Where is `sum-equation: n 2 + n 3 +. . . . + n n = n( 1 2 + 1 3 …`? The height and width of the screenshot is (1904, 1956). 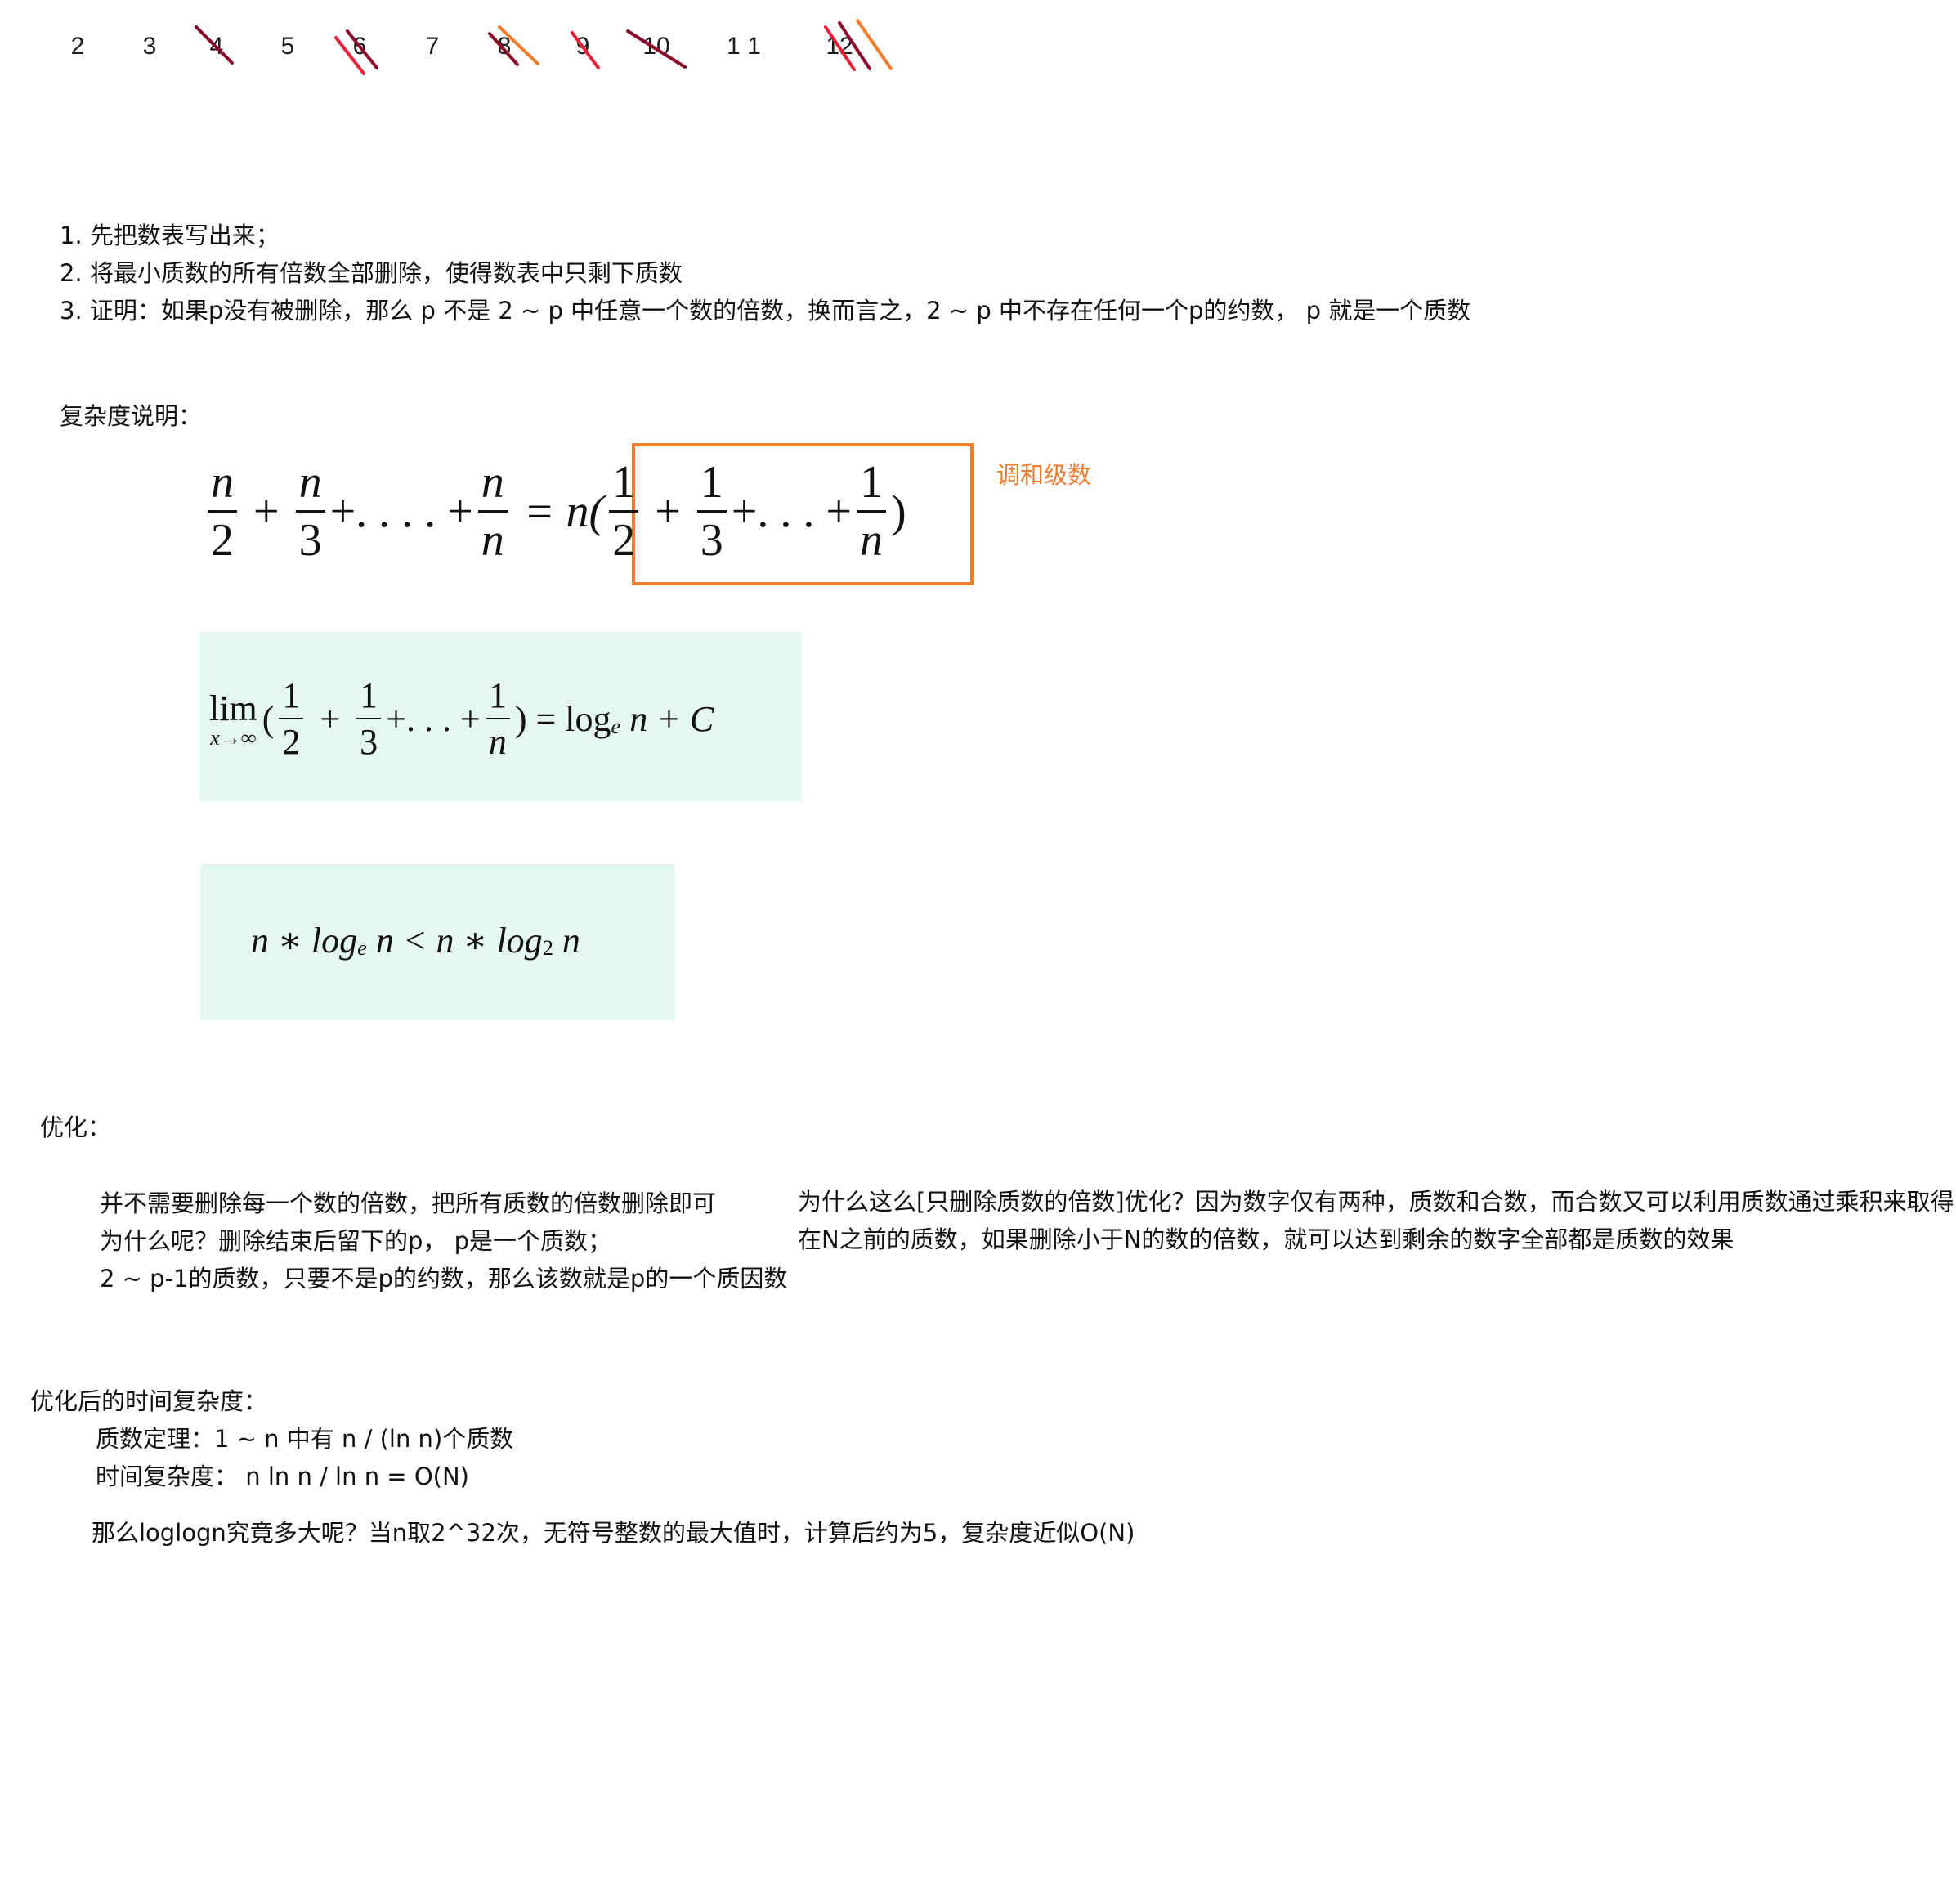 sum-equation: n 2 + n 3 +. . . . + n n = n( 1 2 + 1 3 … is located at coordinates (554, 512).